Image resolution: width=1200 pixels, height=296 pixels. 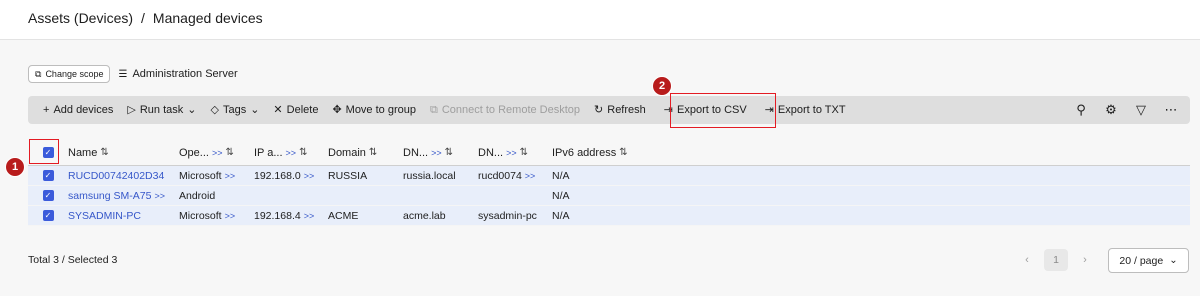 I want to click on change-scope-button: ⧉ Change scope, so click(x=69, y=74).